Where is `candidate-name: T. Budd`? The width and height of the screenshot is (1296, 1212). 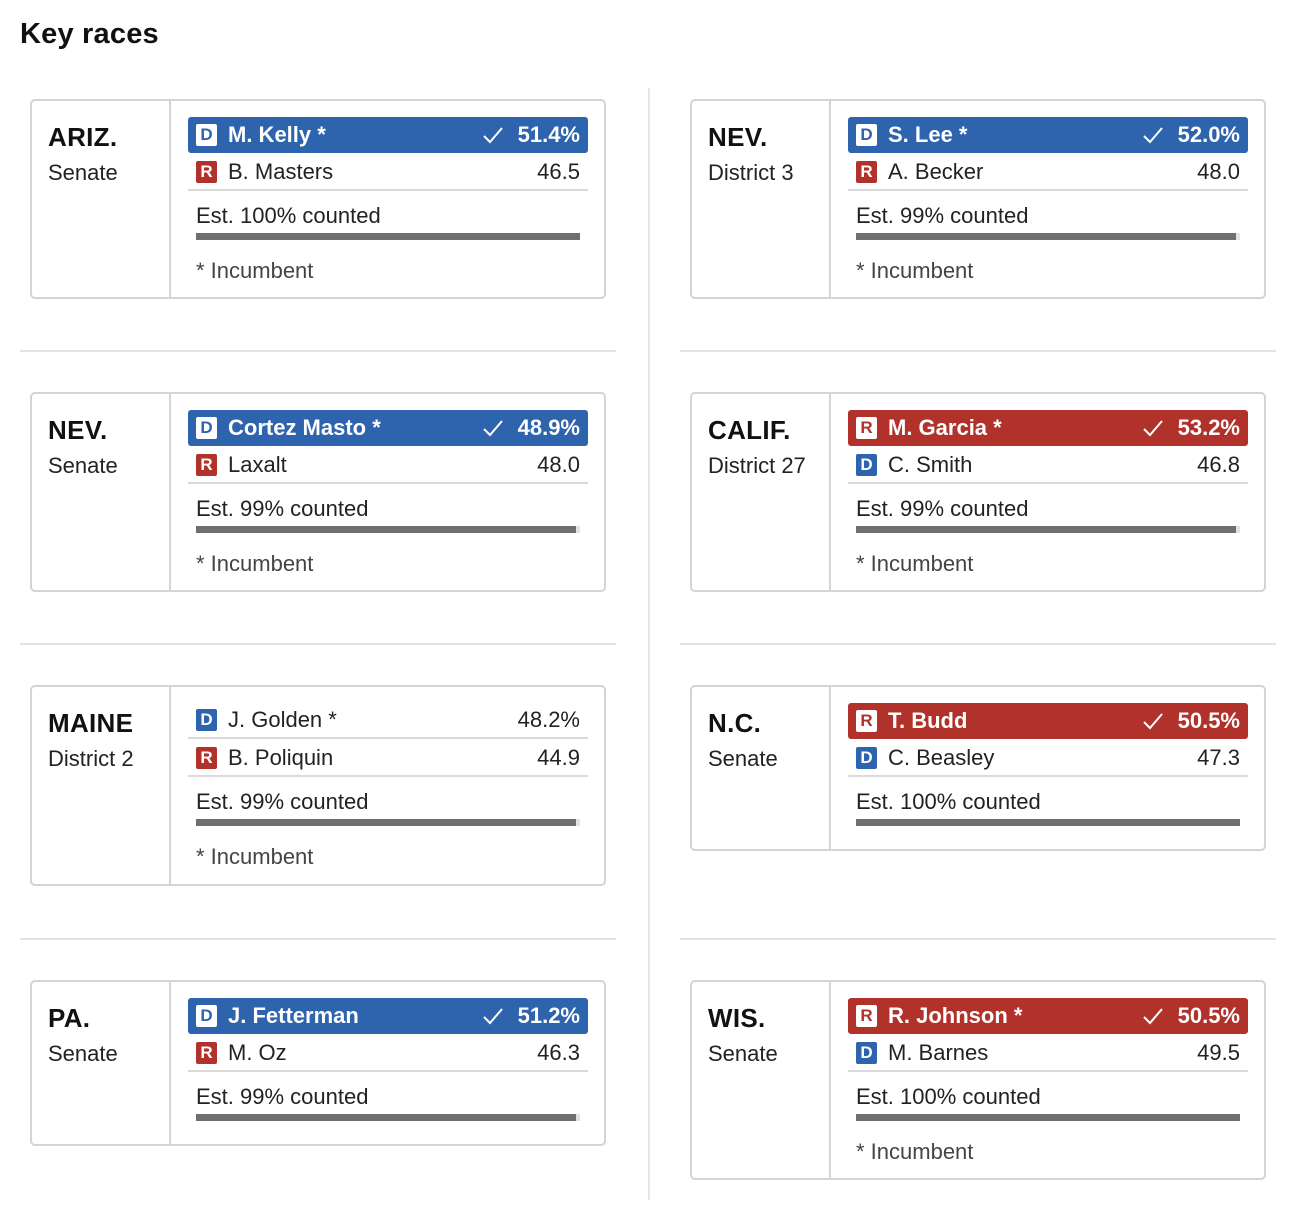 candidate-name: T. Budd is located at coordinates (928, 720).